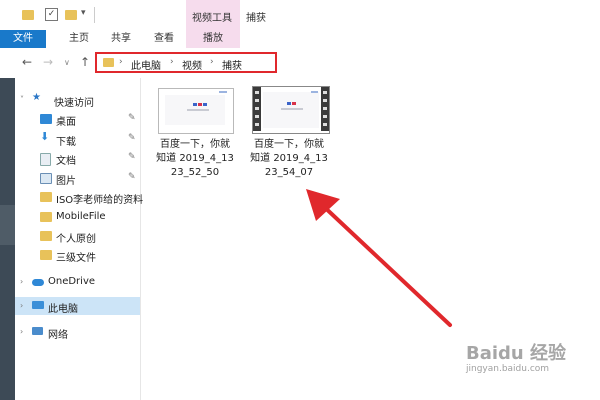 The width and height of the screenshot is (600, 400). What do you see at coordinates (63, 309) in the screenshot?
I see `sidebar-item-label: 此电脑` at bounding box center [63, 309].